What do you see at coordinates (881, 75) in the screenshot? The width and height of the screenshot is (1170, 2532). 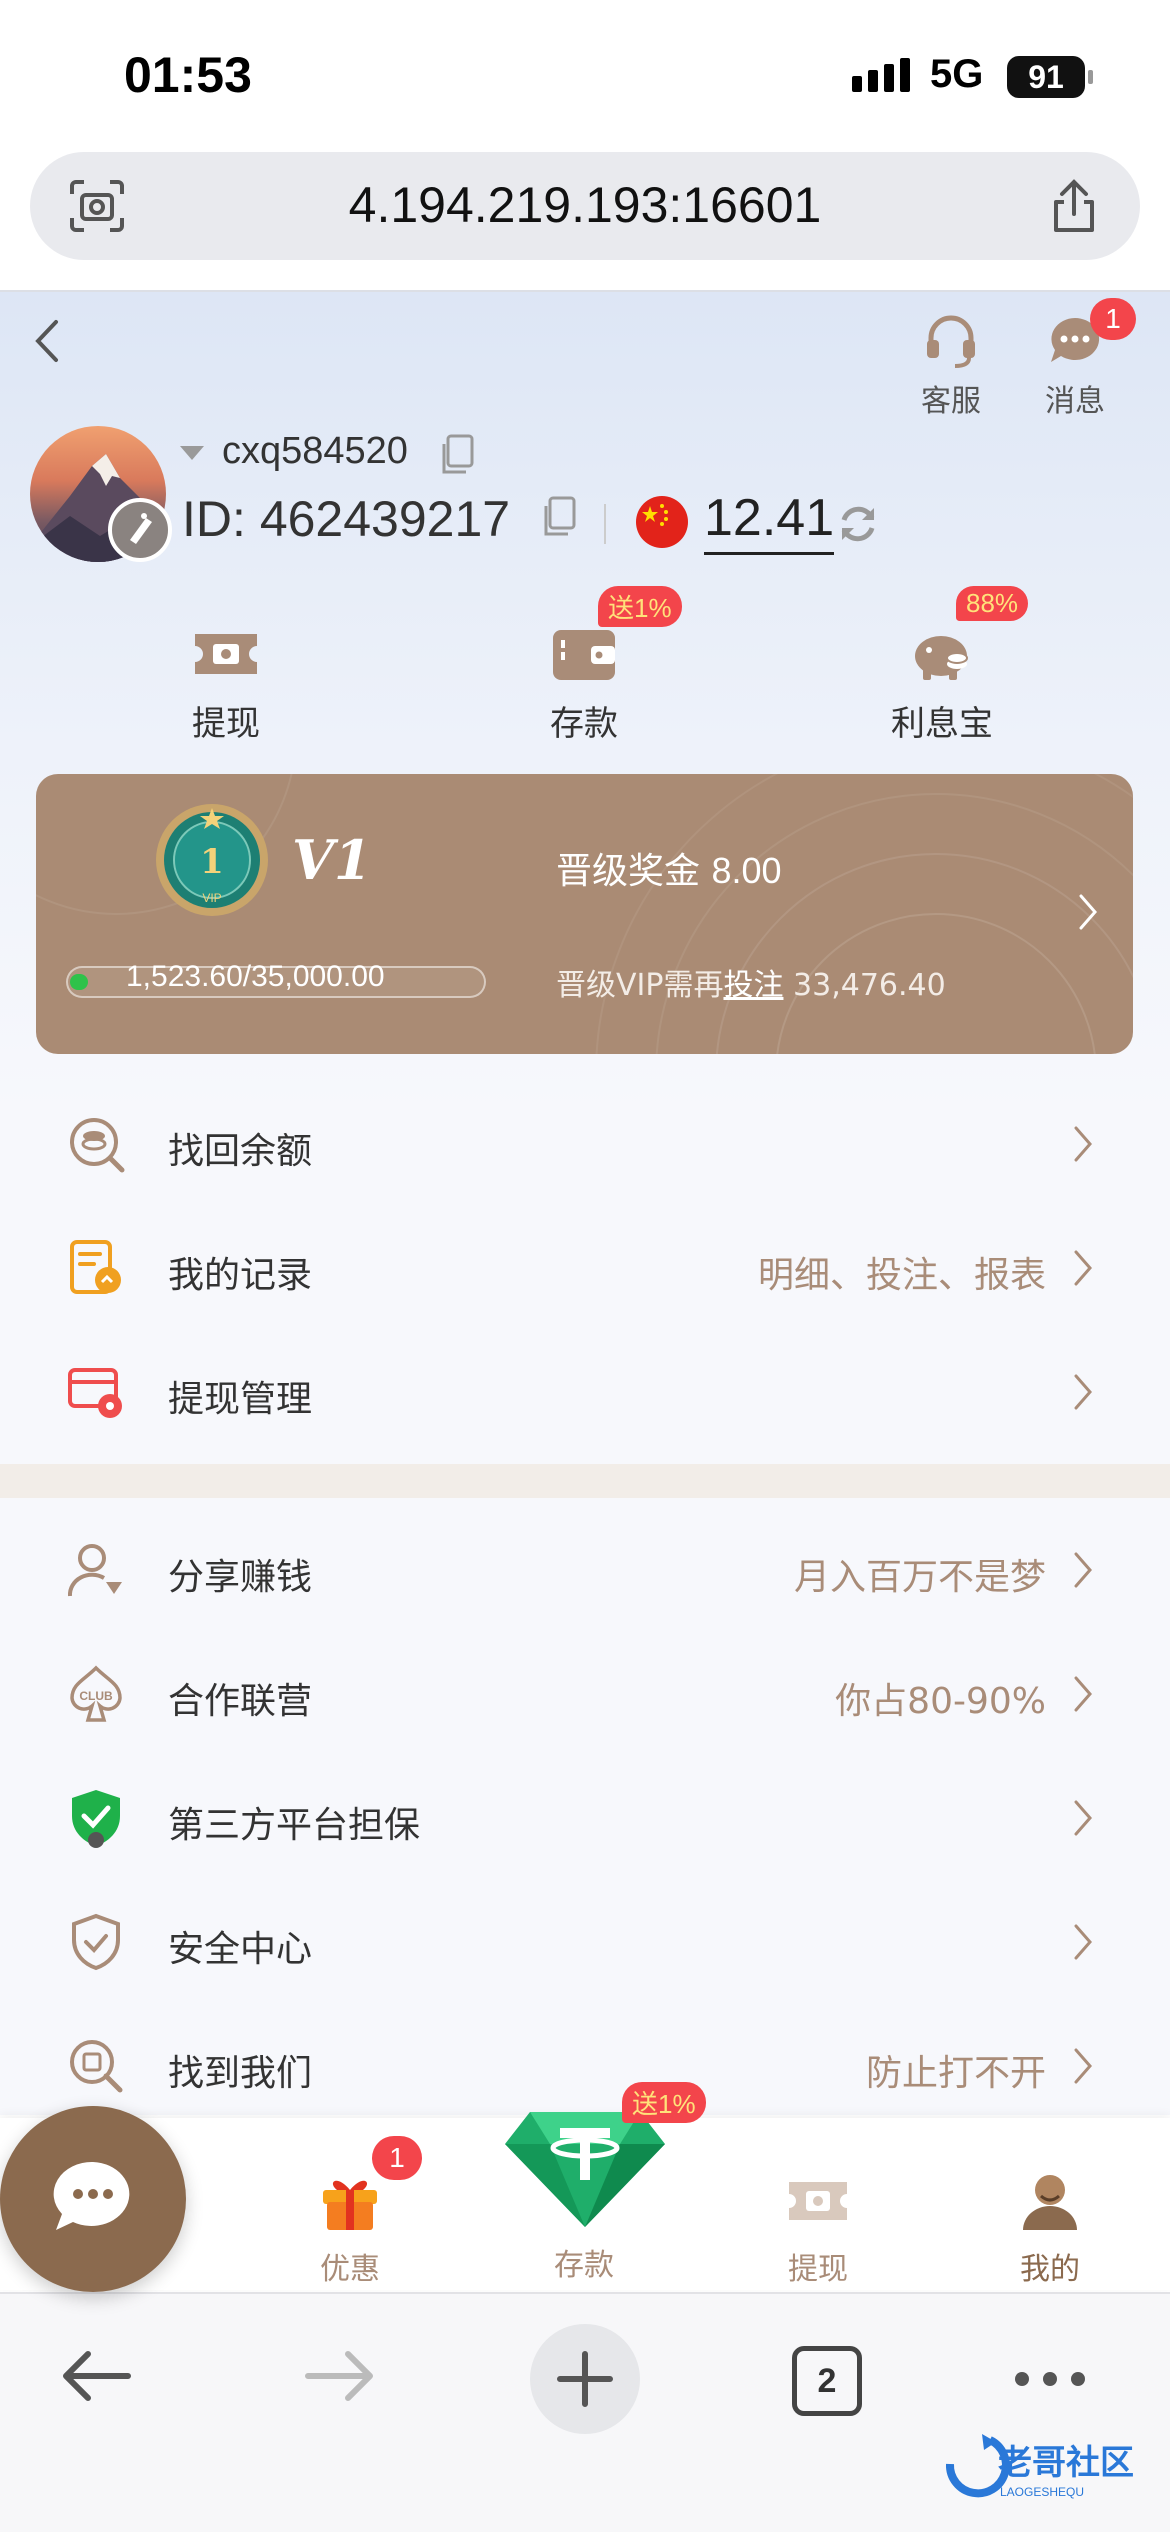 I see `signal-icon` at bounding box center [881, 75].